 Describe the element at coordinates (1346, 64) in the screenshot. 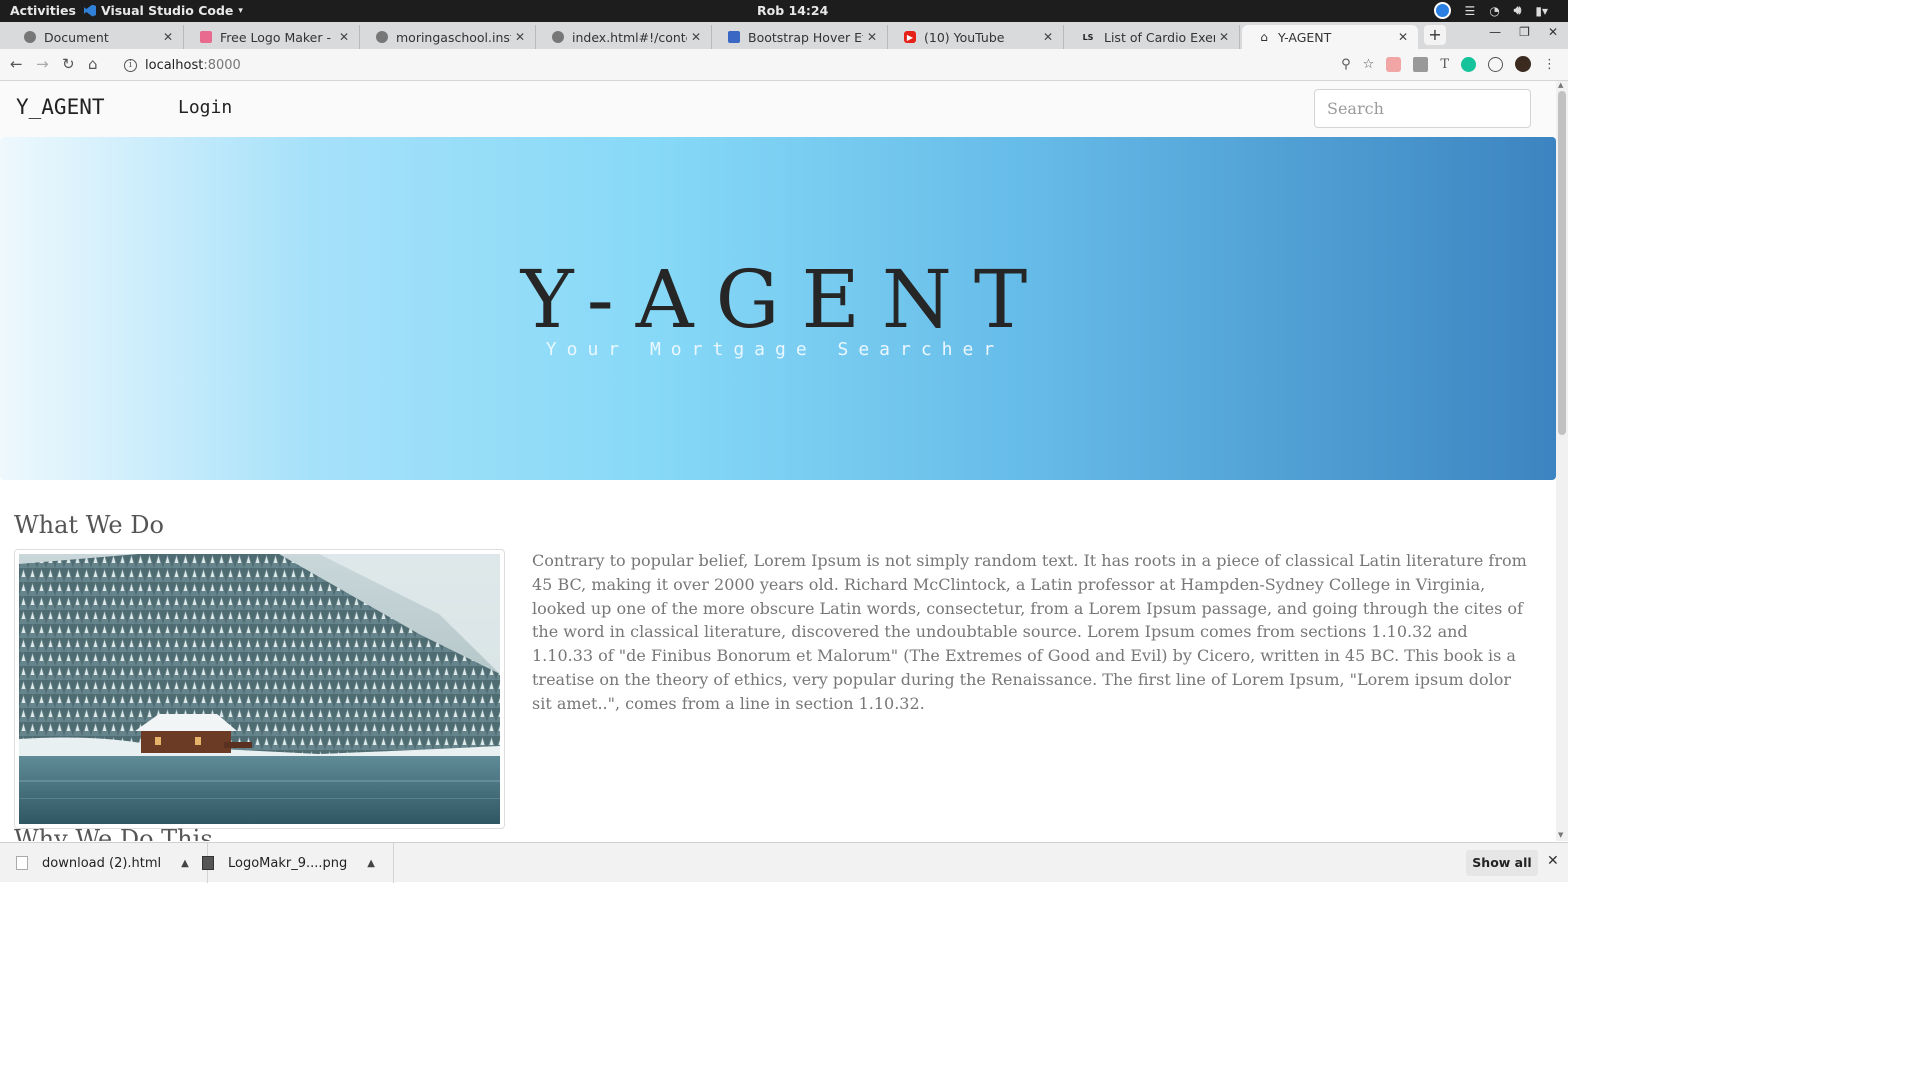

I see `zoom-icon: ⚲` at that location.